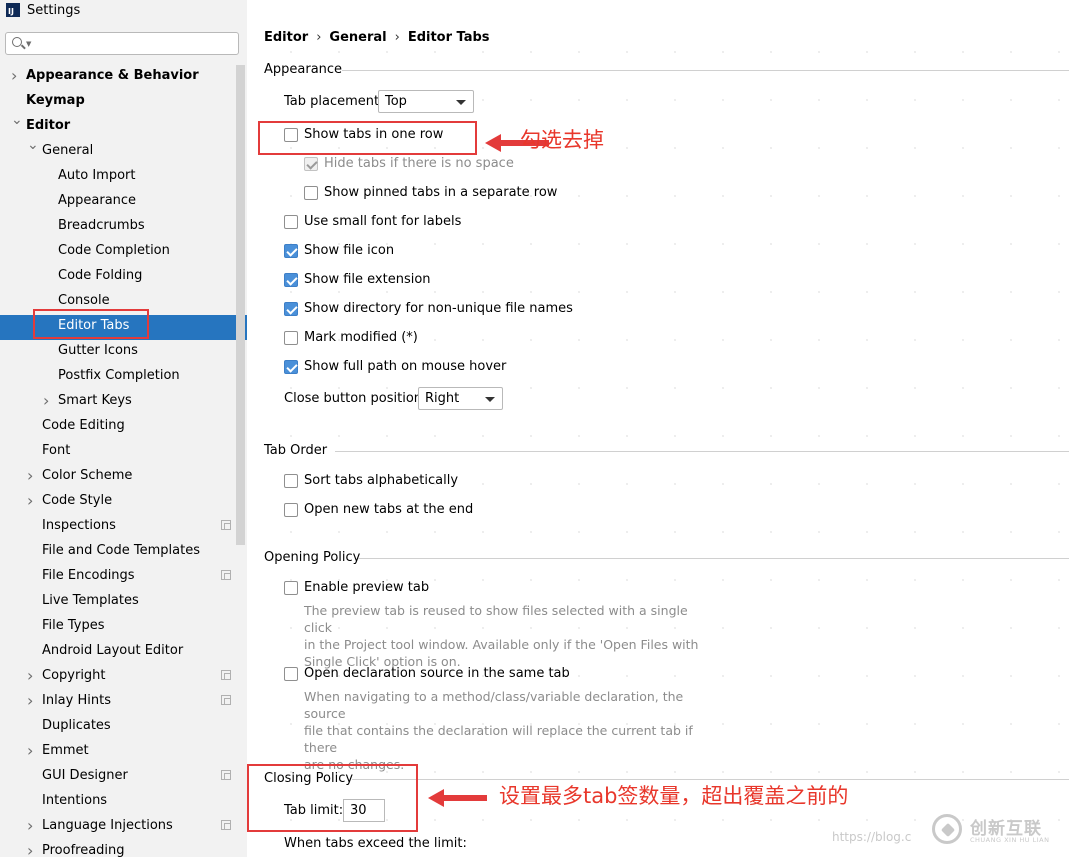 The height and width of the screenshot is (857, 1069). Describe the element at coordinates (28, 44) in the screenshot. I see `search-options-chevron-icon: ▼` at that location.